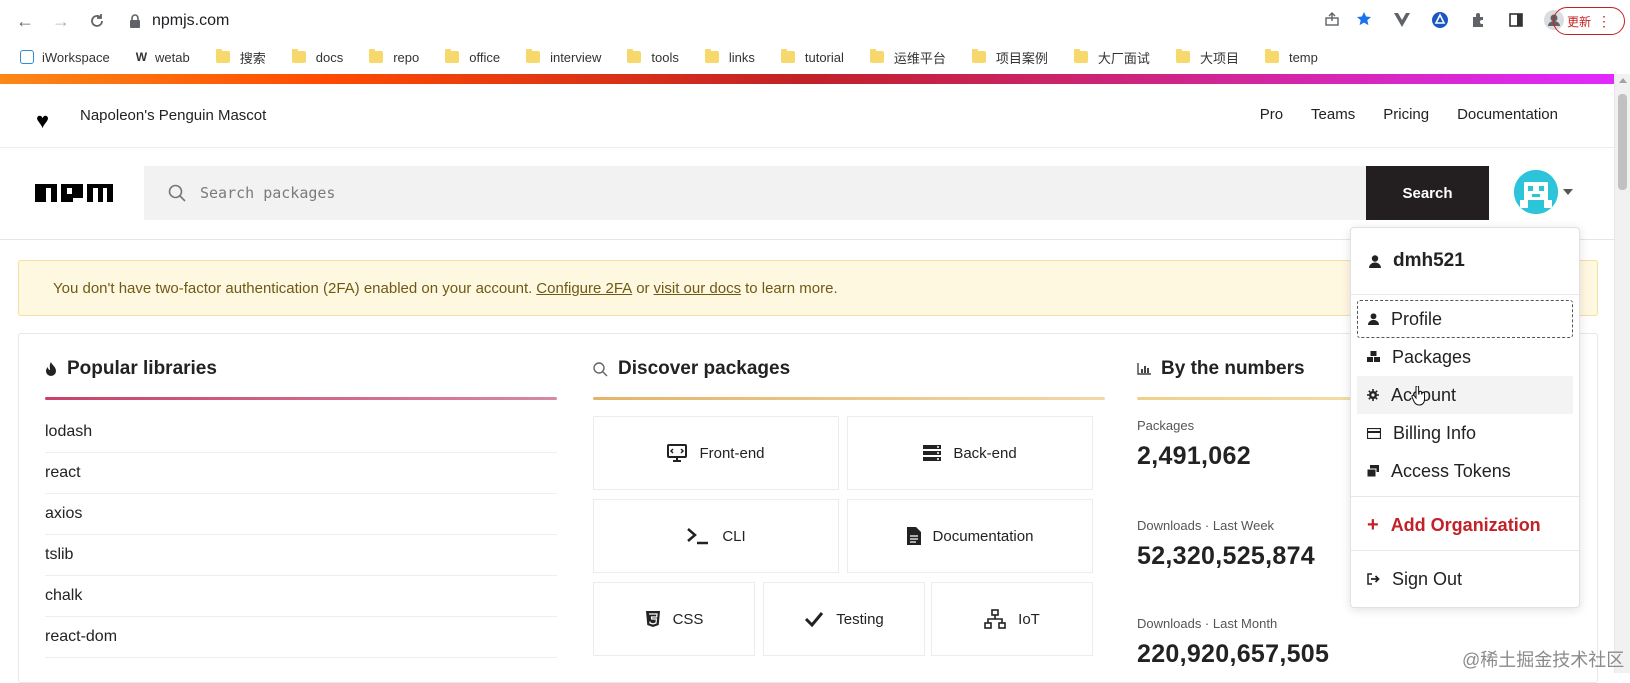  I want to click on workspace-icon, so click(27, 57).